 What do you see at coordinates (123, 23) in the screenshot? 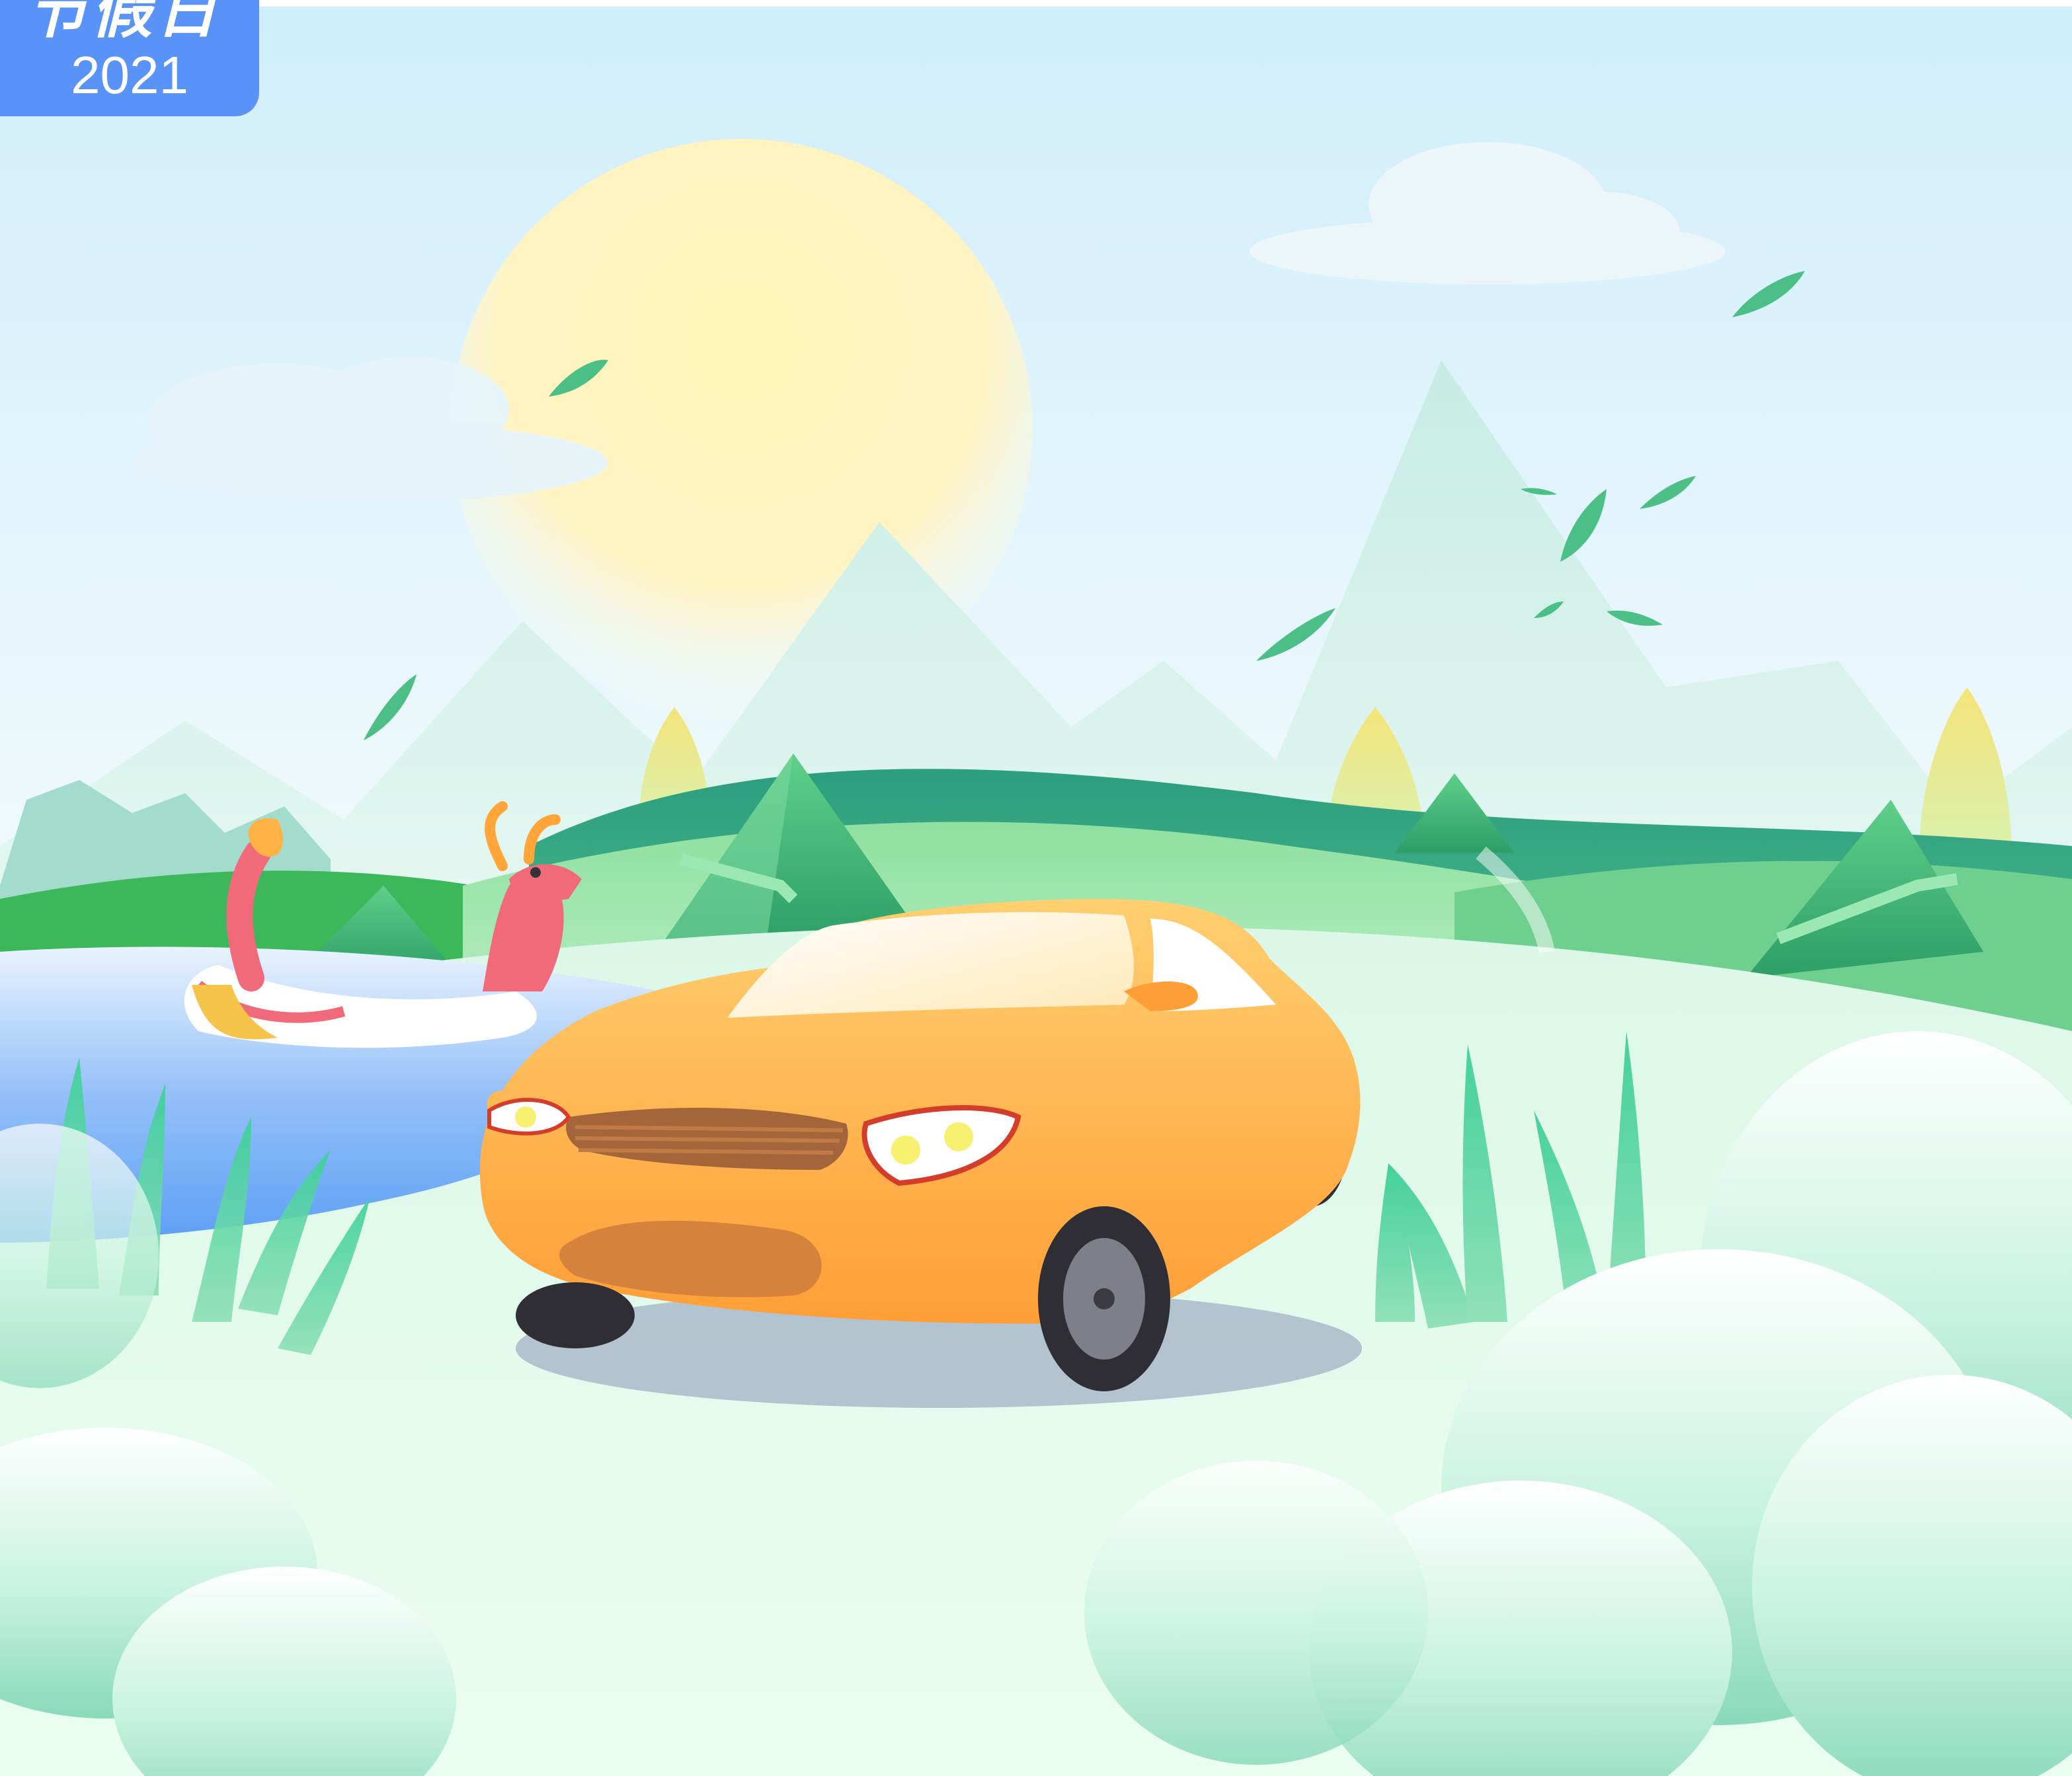
I see `badge-title: 节假日` at bounding box center [123, 23].